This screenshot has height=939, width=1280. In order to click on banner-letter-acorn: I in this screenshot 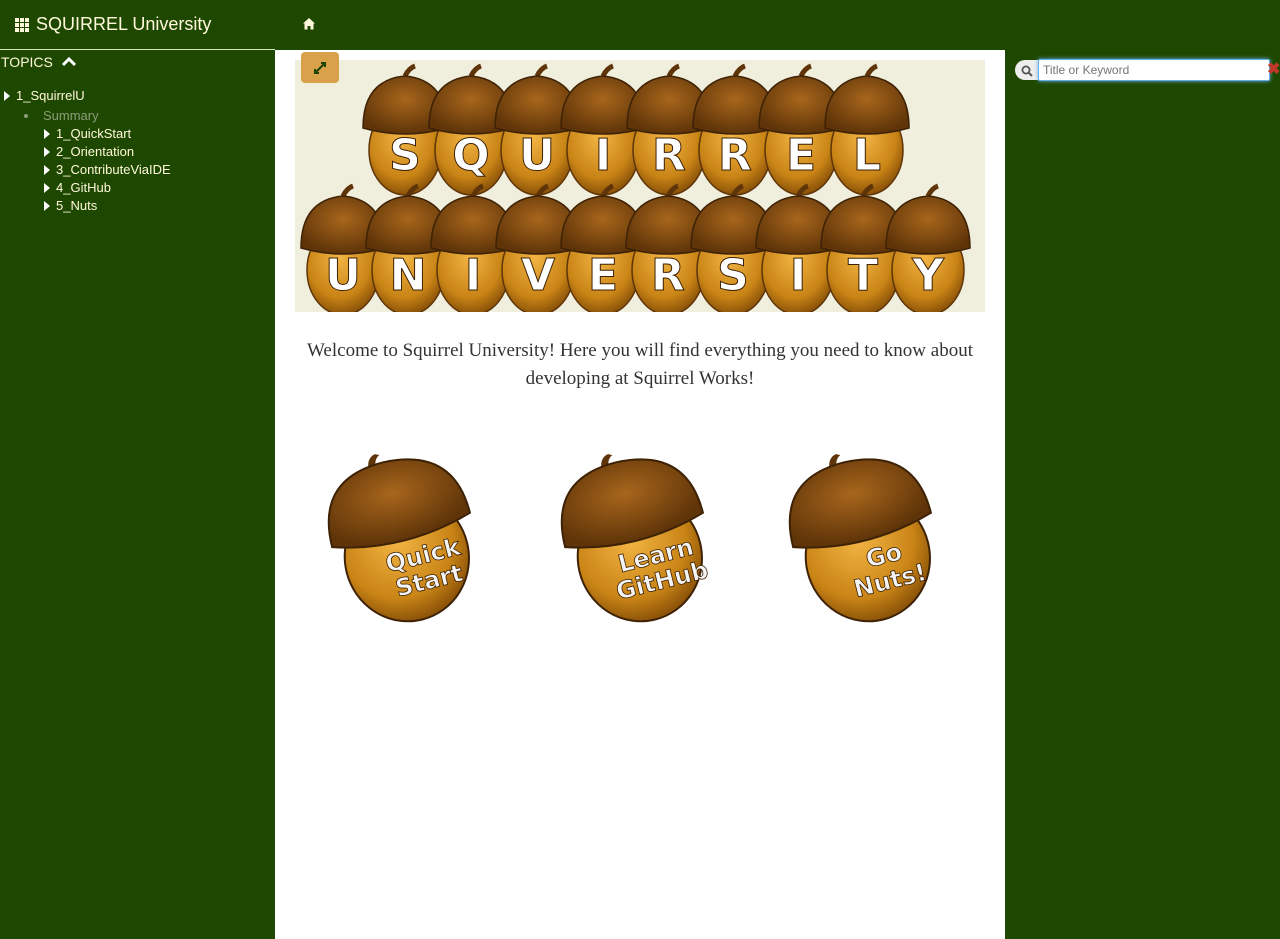, I will do `click(603, 129)`.